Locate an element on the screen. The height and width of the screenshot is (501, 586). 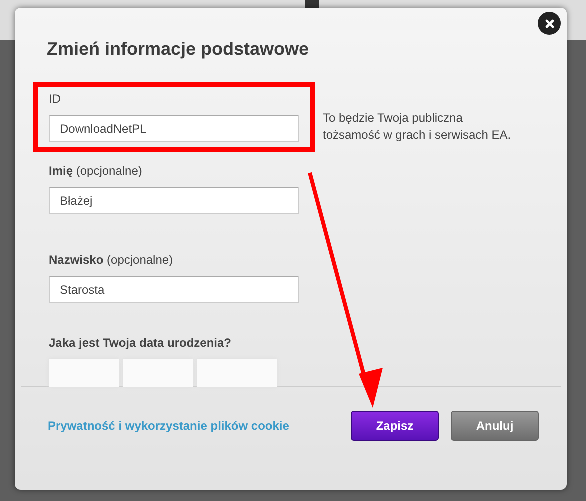
field-label: Jaka jest Twoja data urodzenia? is located at coordinates (140, 343).